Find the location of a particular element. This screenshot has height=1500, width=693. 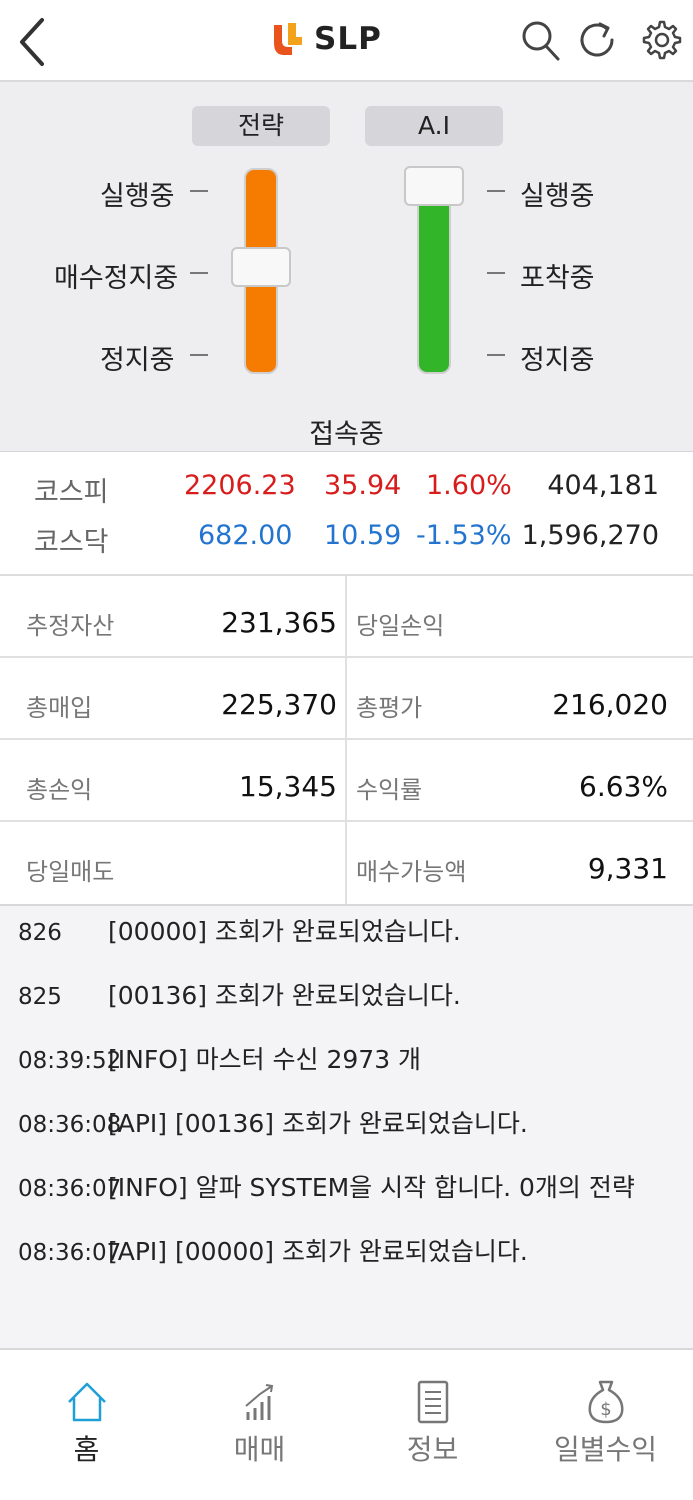

market-rate: -1.53% is located at coordinates (464, 535).